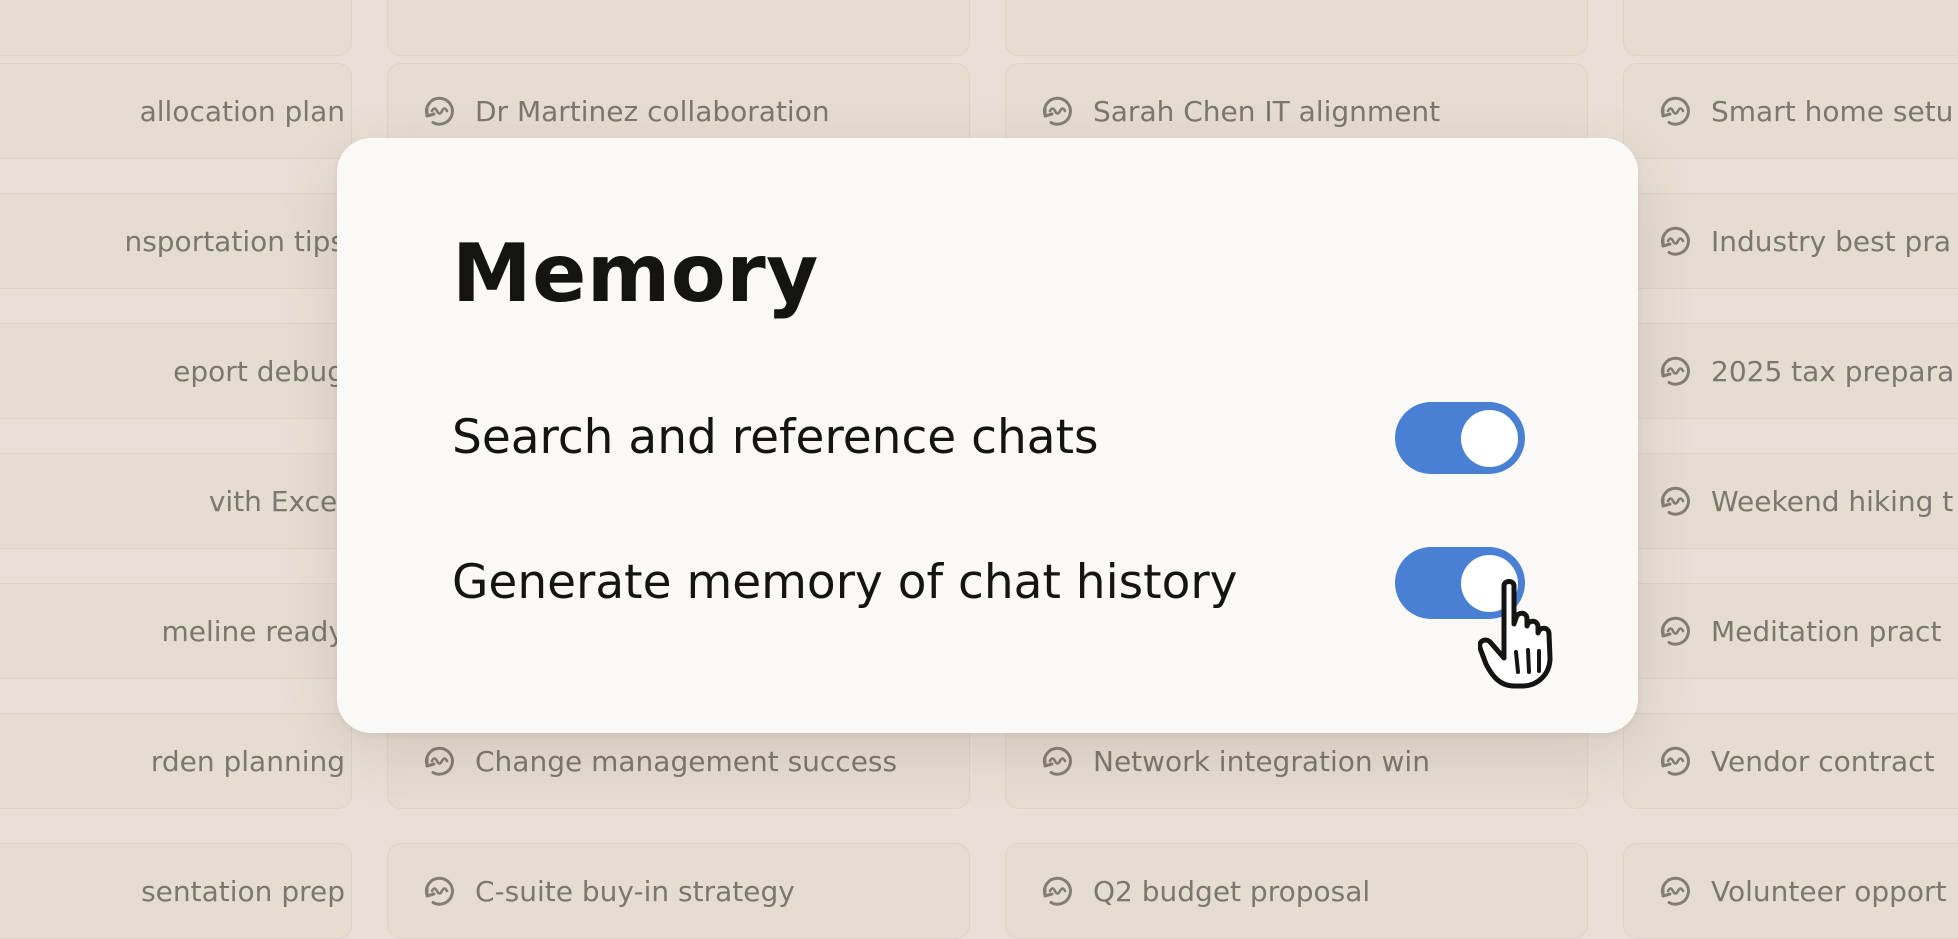  Describe the element at coordinates (1232, 891) in the screenshot. I see `chat-history-title: Q2 budget proposal` at that location.